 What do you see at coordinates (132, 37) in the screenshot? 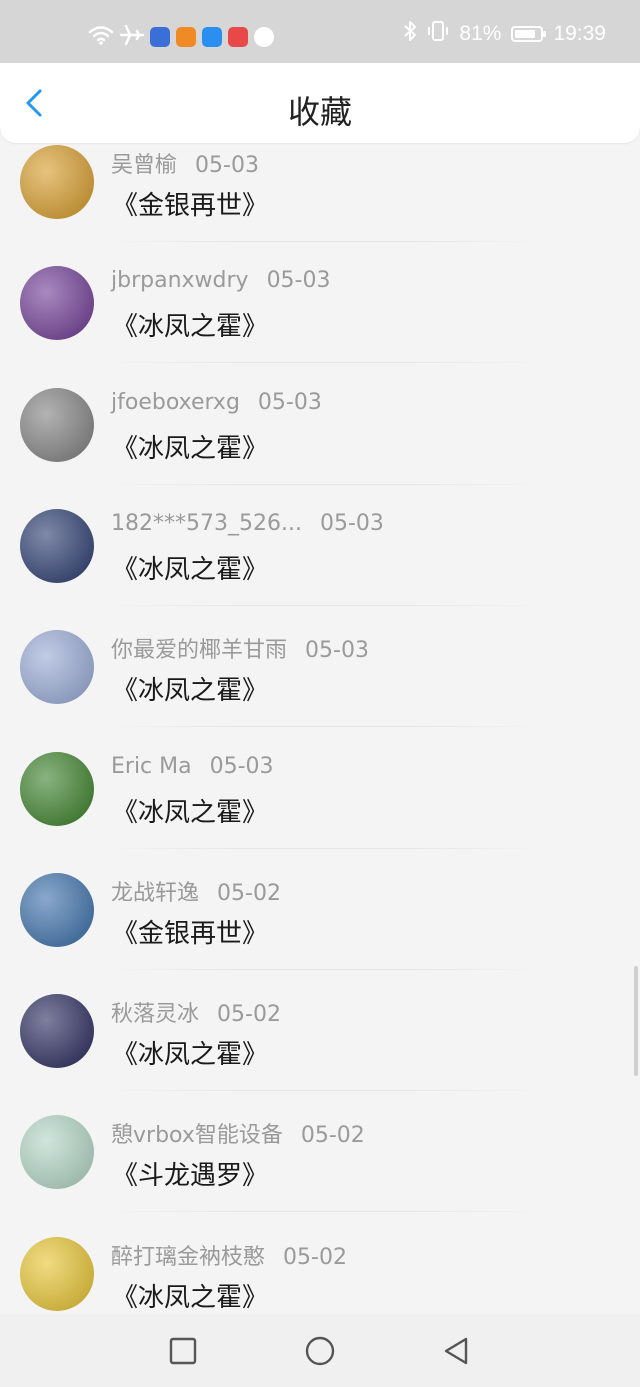
I see `airplane-icon` at bounding box center [132, 37].